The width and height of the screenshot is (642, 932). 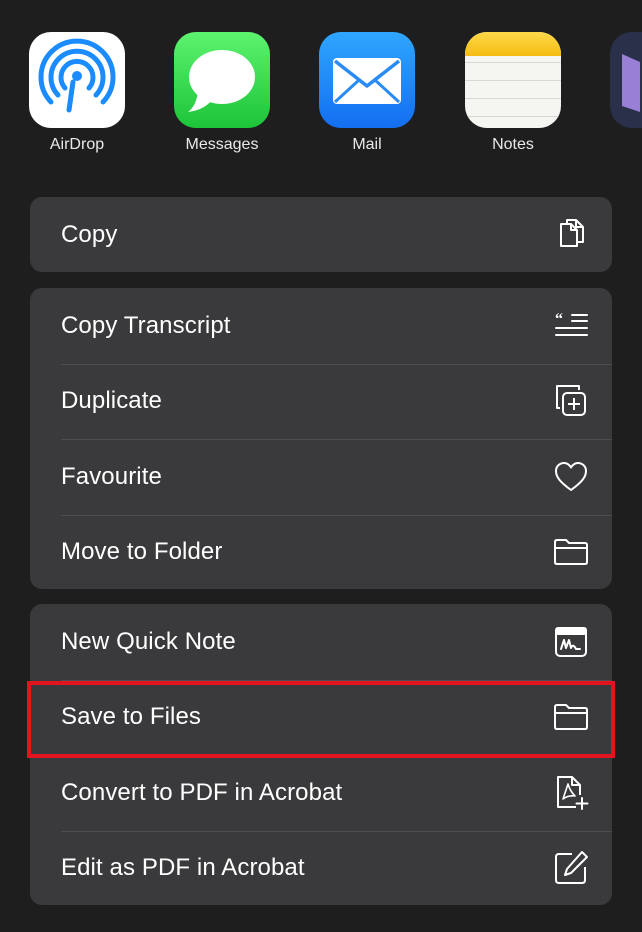 What do you see at coordinates (571, 235) in the screenshot?
I see `copy-icon` at bounding box center [571, 235].